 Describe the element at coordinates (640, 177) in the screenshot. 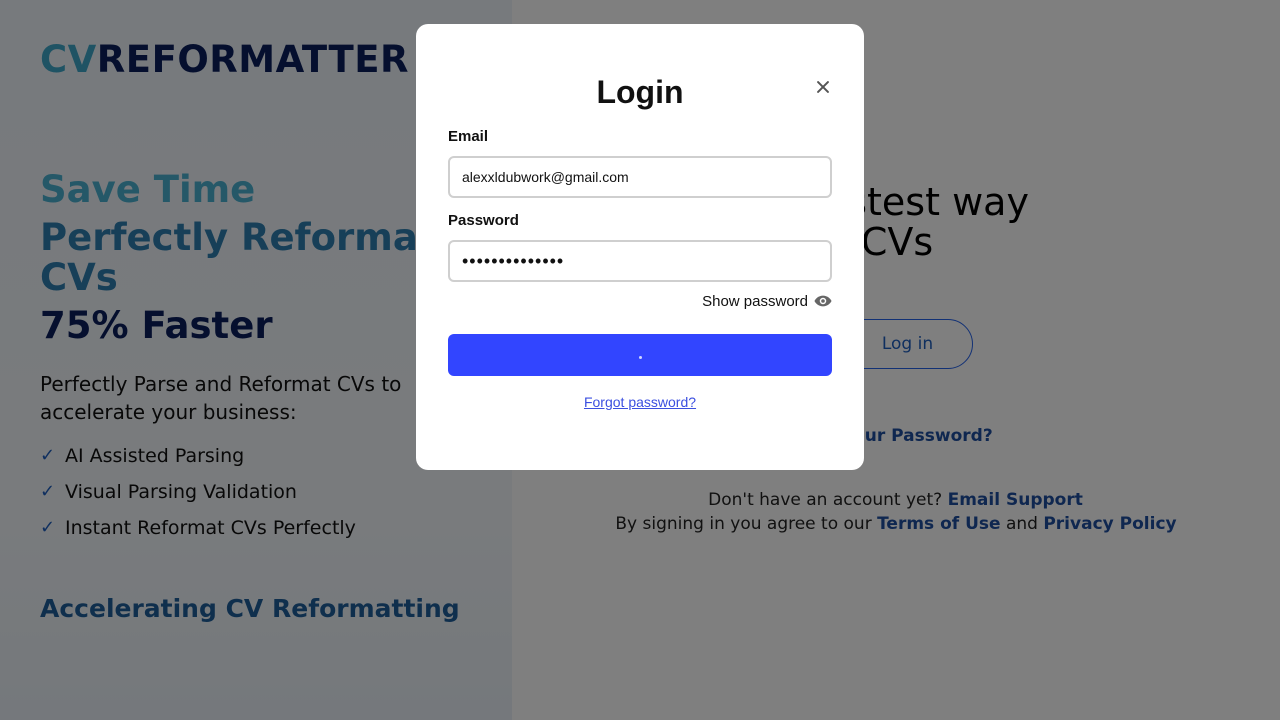

I see `email-field` at that location.